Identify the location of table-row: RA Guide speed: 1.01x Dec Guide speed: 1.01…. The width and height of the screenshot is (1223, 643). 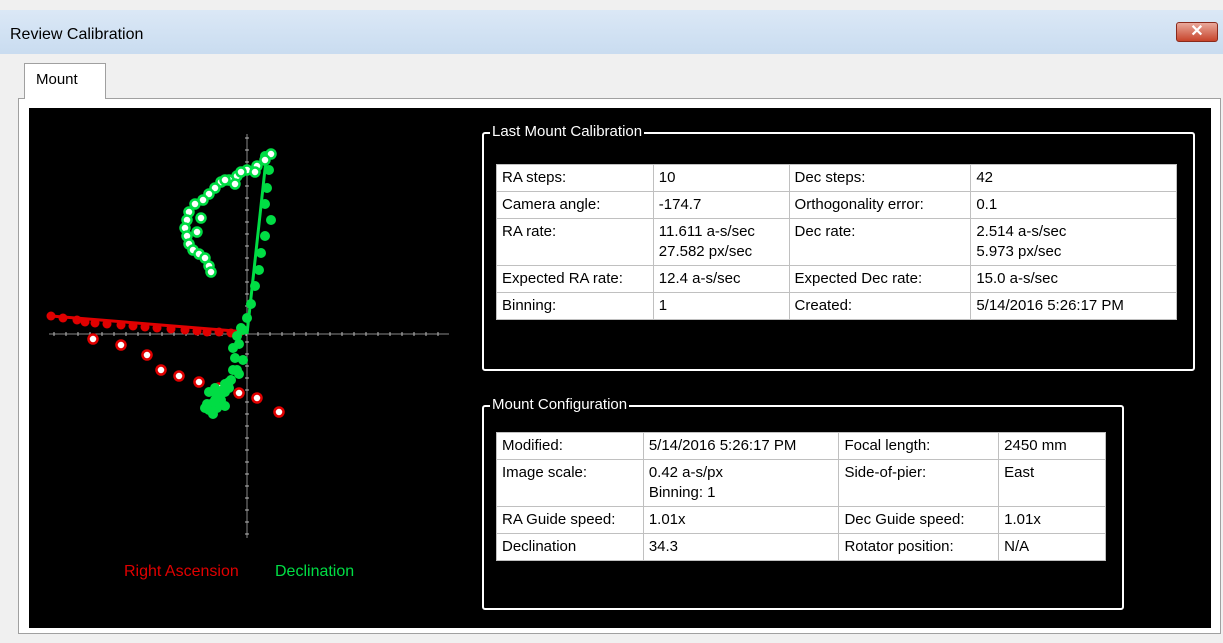
(801, 520).